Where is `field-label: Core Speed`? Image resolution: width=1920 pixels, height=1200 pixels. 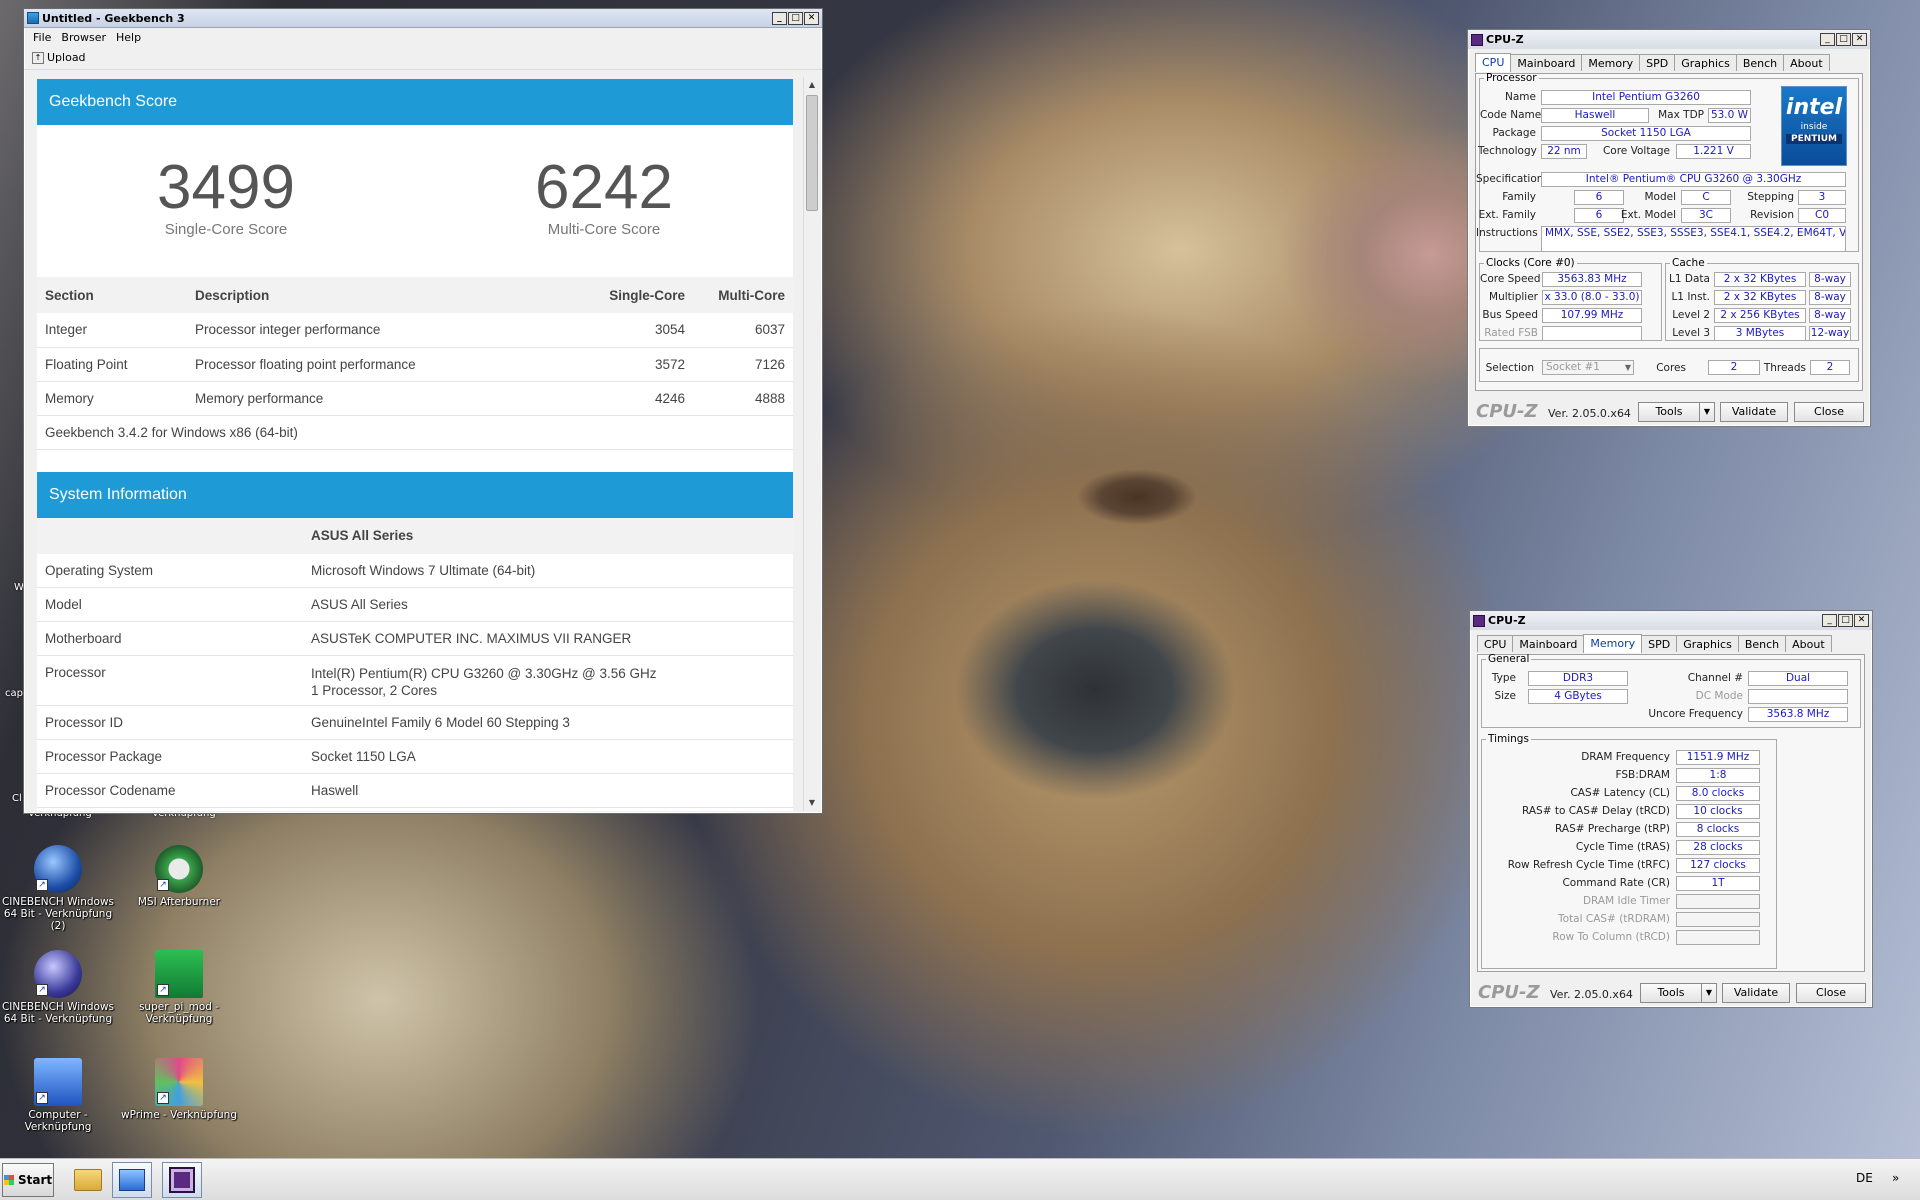
field-label: Core Speed is located at coordinates (1510, 279).